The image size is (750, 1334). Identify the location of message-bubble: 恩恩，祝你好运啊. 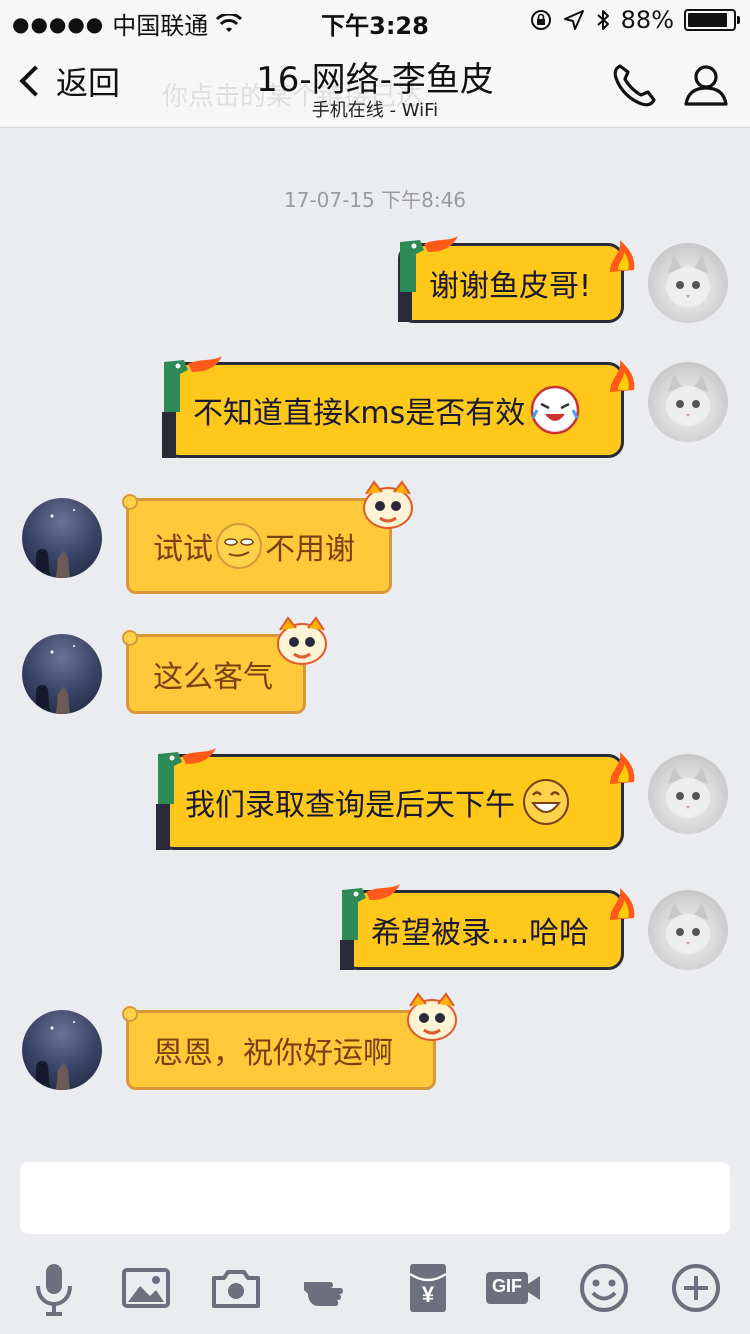
(281, 1050).